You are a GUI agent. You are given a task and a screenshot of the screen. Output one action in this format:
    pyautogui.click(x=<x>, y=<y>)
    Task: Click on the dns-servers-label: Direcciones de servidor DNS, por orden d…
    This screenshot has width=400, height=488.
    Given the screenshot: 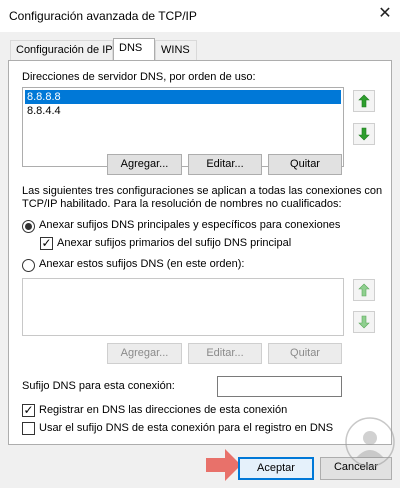 What is the action you would take?
    pyautogui.click(x=139, y=77)
    